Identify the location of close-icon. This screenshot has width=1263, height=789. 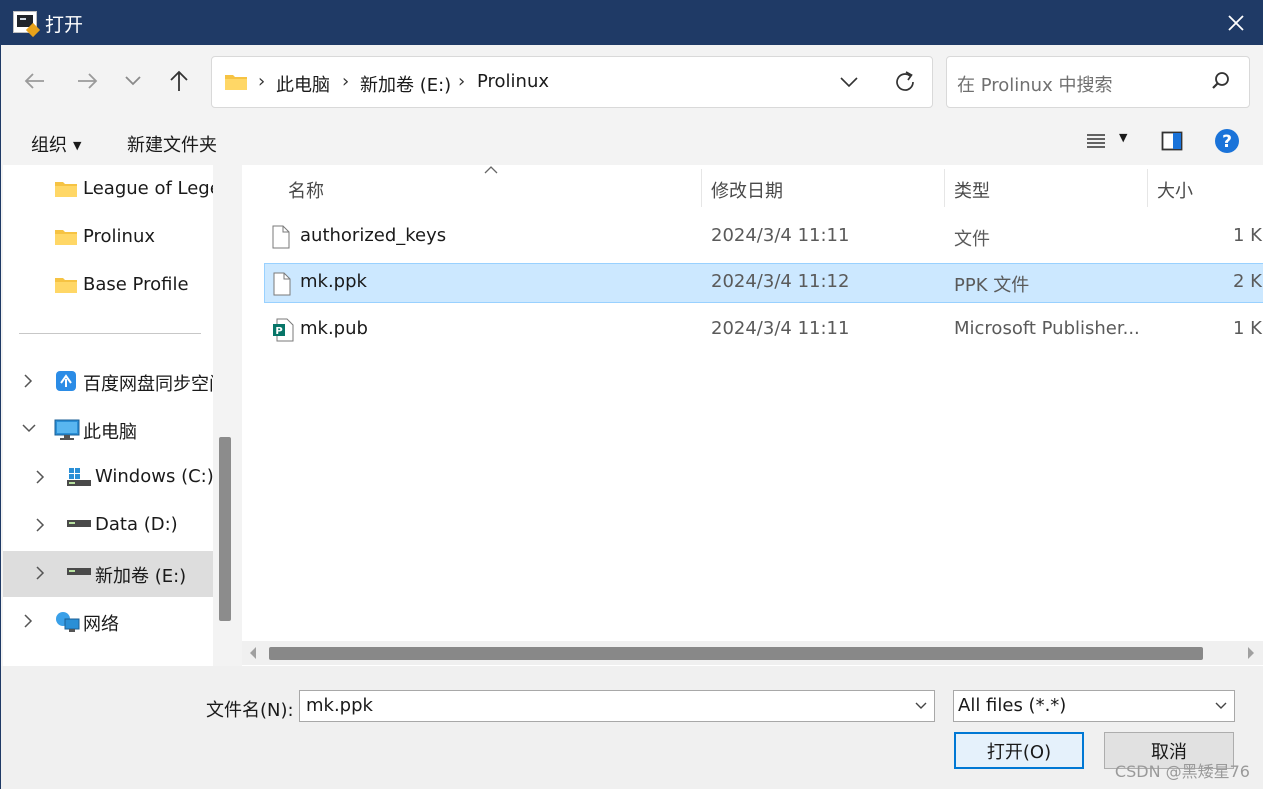
(1236, 23).